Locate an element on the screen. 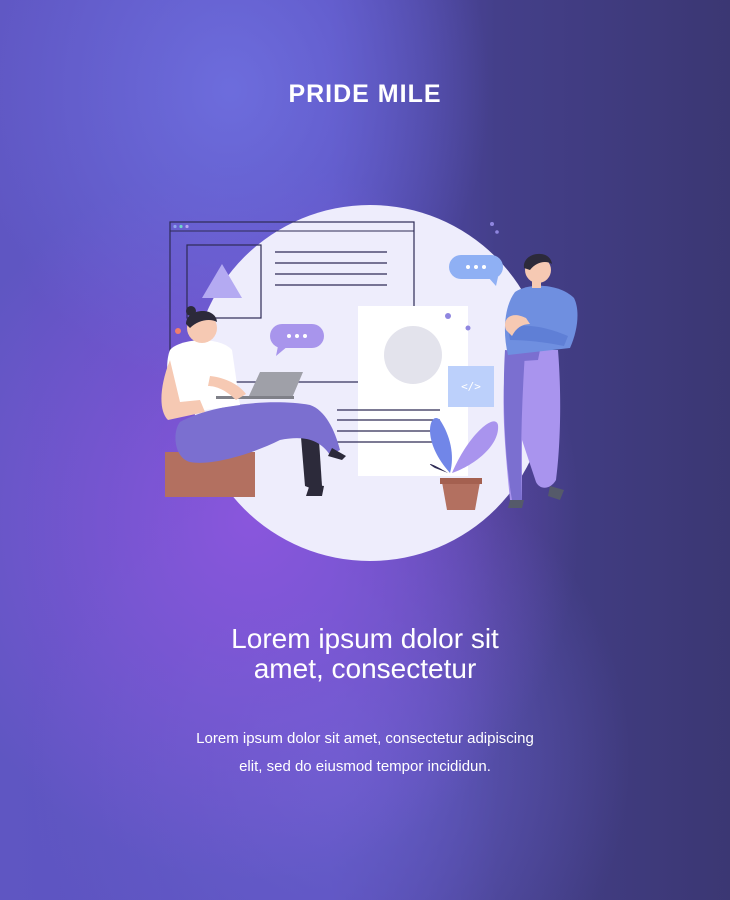 Image resolution: width=730 pixels, height=900 pixels. code-badge: </> is located at coordinates (471, 386).